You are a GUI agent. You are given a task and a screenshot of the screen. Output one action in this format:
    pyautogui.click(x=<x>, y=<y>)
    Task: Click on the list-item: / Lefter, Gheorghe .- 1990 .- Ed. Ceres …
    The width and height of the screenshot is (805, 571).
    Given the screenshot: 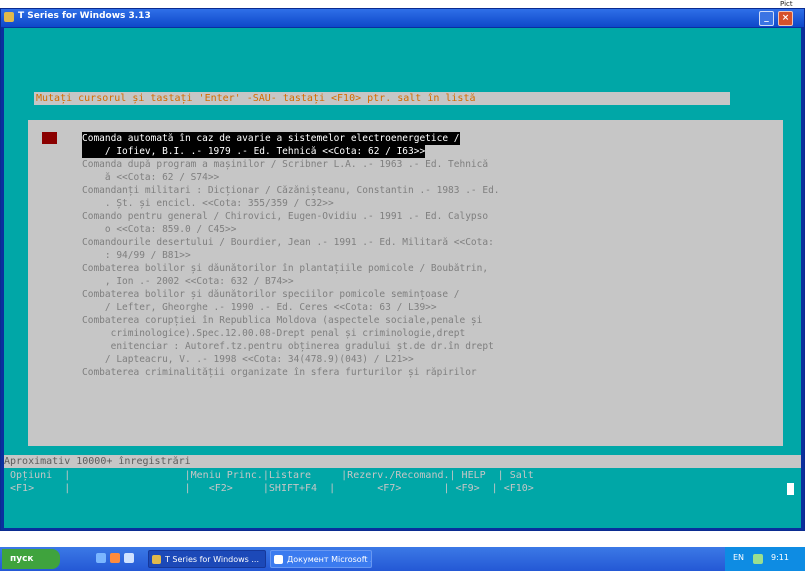 What is the action you would take?
    pyautogui.click(x=259, y=307)
    